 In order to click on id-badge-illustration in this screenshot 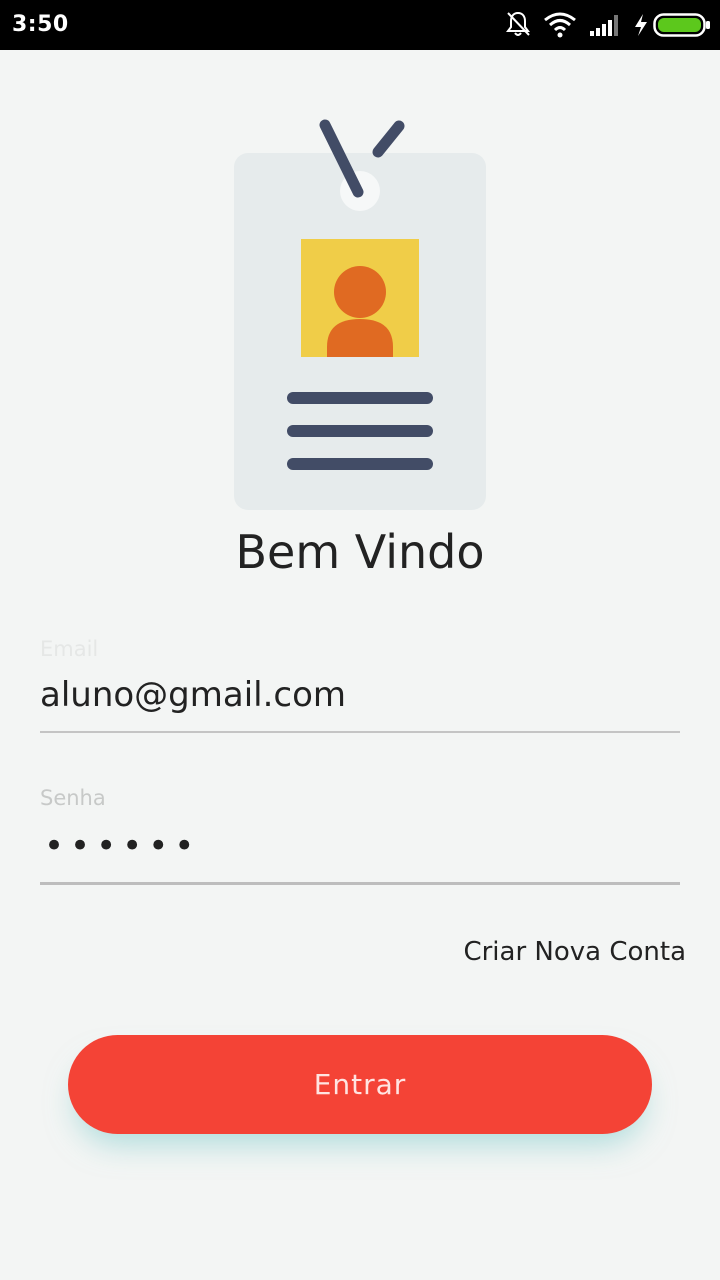, I will do `click(360, 315)`.